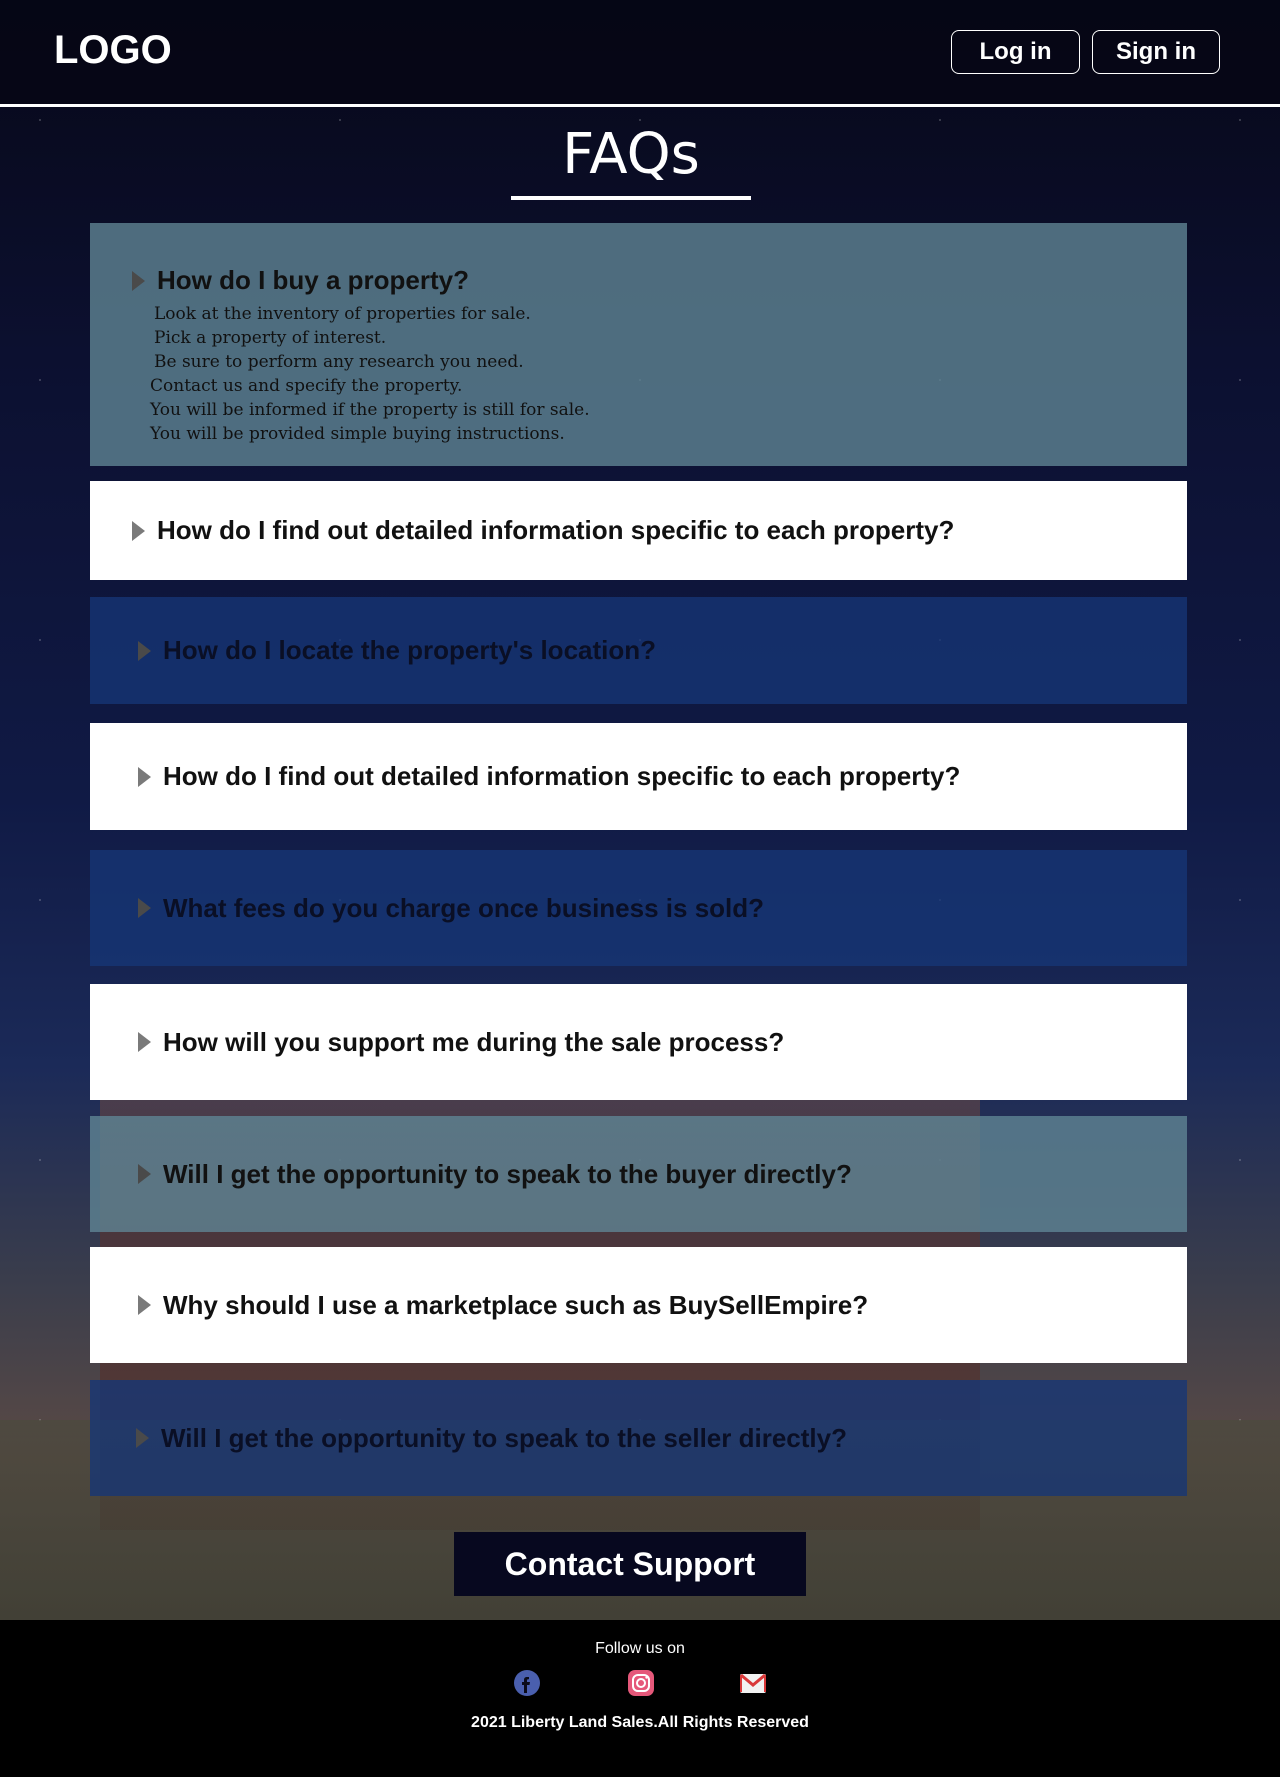 Image resolution: width=1280 pixels, height=1777 pixels. I want to click on contact-support-button: Contact Support, so click(630, 1564).